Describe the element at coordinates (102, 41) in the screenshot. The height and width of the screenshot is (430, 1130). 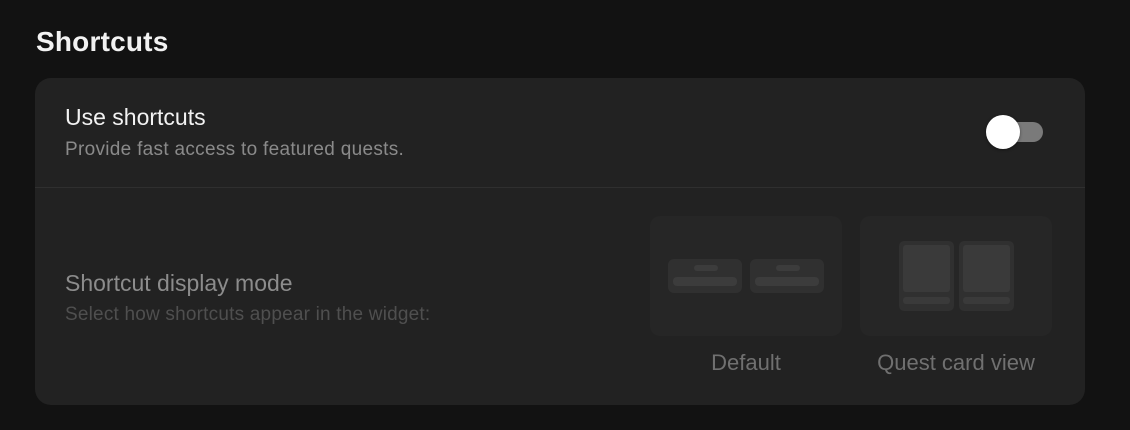
I see `section-title: Shortcuts` at that location.